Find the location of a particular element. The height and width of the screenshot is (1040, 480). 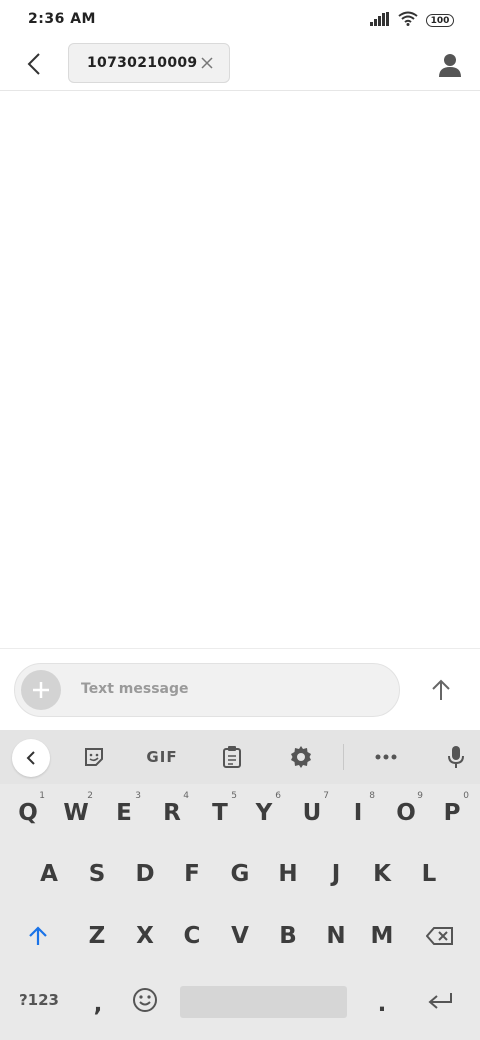

key-o: O9 is located at coordinates (406, 813).